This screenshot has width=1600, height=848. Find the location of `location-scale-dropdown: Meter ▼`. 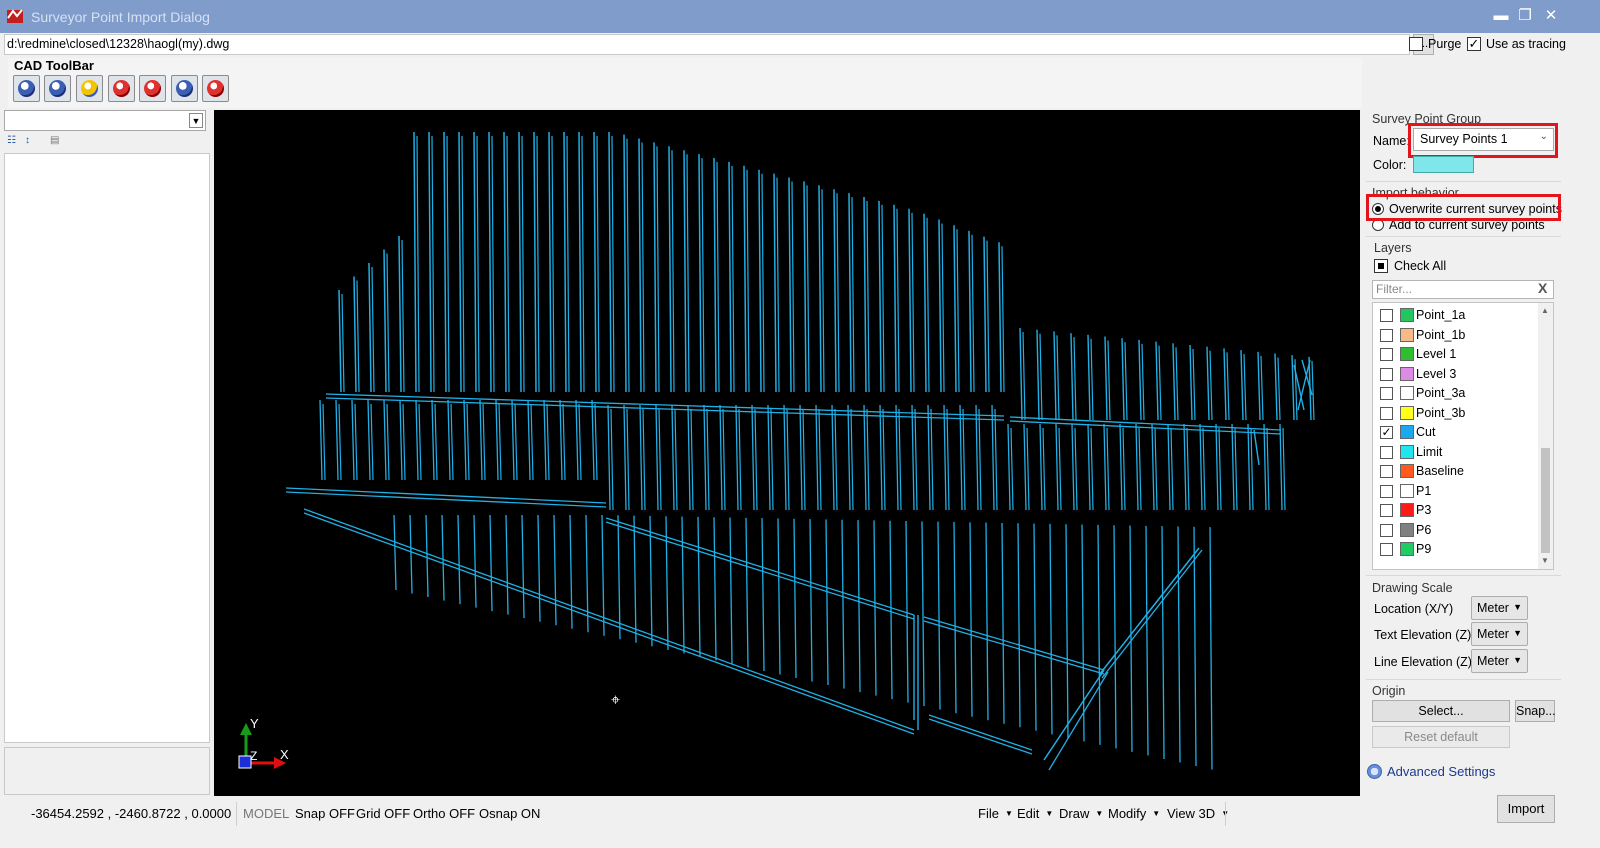

location-scale-dropdown: Meter ▼ is located at coordinates (1499, 608).